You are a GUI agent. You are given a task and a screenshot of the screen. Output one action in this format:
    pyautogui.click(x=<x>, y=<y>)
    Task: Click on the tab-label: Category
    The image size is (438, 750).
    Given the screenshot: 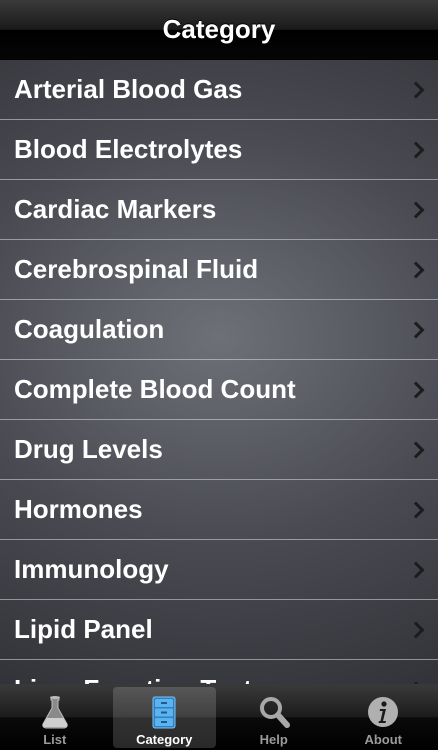 What is the action you would take?
    pyautogui.click(x=164, y=739)
    